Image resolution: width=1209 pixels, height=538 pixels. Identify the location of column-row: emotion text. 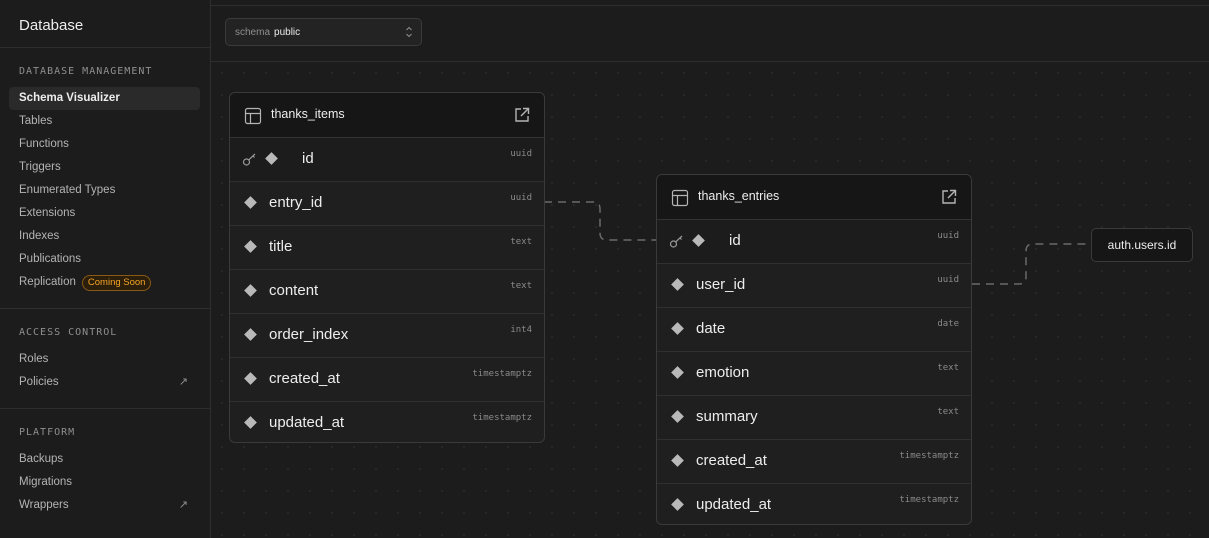
(814, 374).